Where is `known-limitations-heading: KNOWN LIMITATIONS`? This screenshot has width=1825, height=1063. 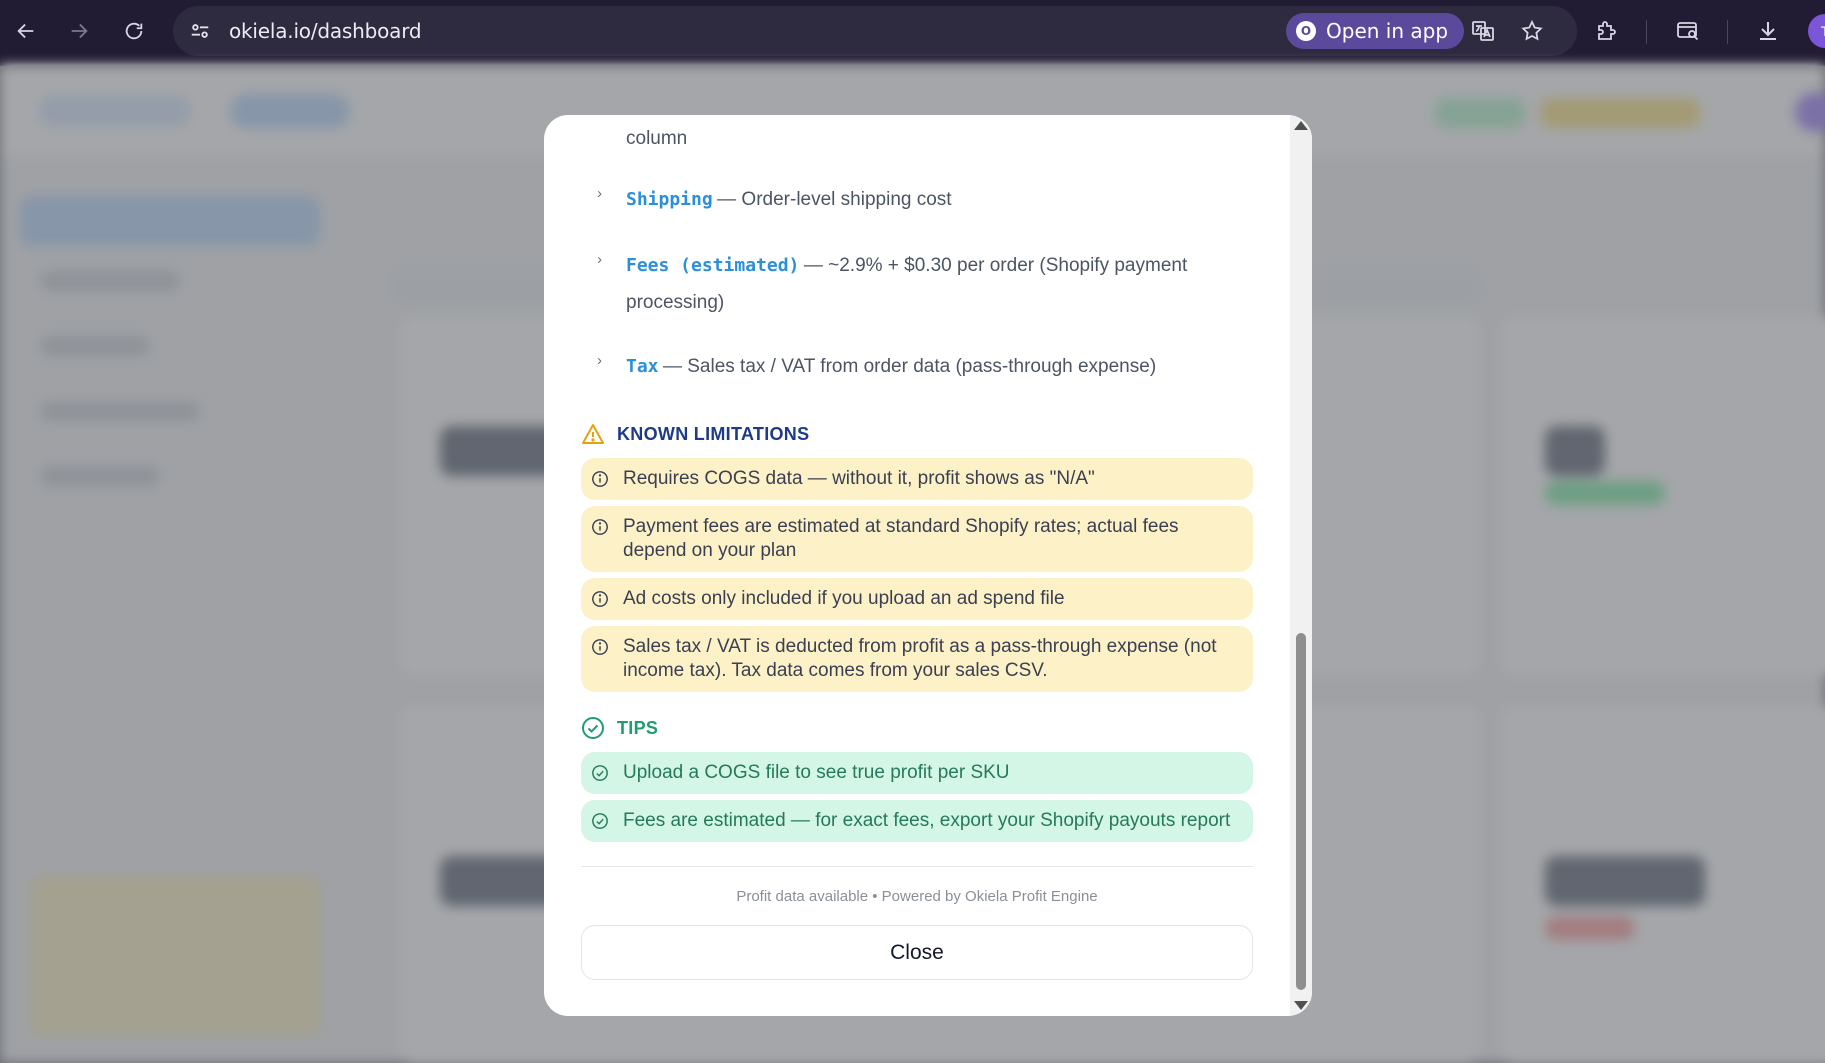
known-limitations-heading: KNOWN LIMITATIONS is located at coordinates (695, 434).